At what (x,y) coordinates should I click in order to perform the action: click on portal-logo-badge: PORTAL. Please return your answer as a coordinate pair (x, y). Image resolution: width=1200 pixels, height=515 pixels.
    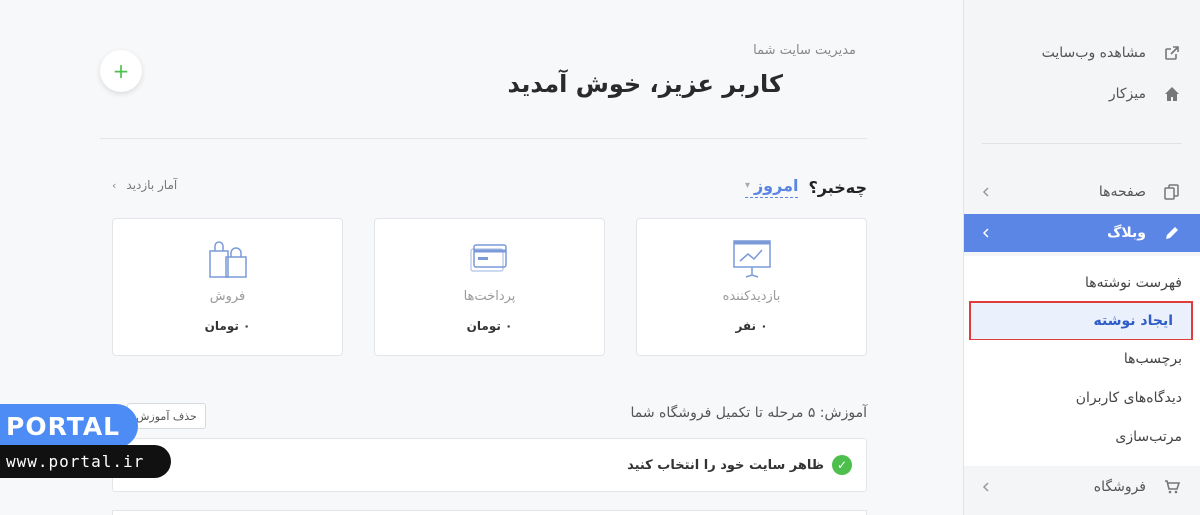
    Looking at the image, I should click on (69, 426).